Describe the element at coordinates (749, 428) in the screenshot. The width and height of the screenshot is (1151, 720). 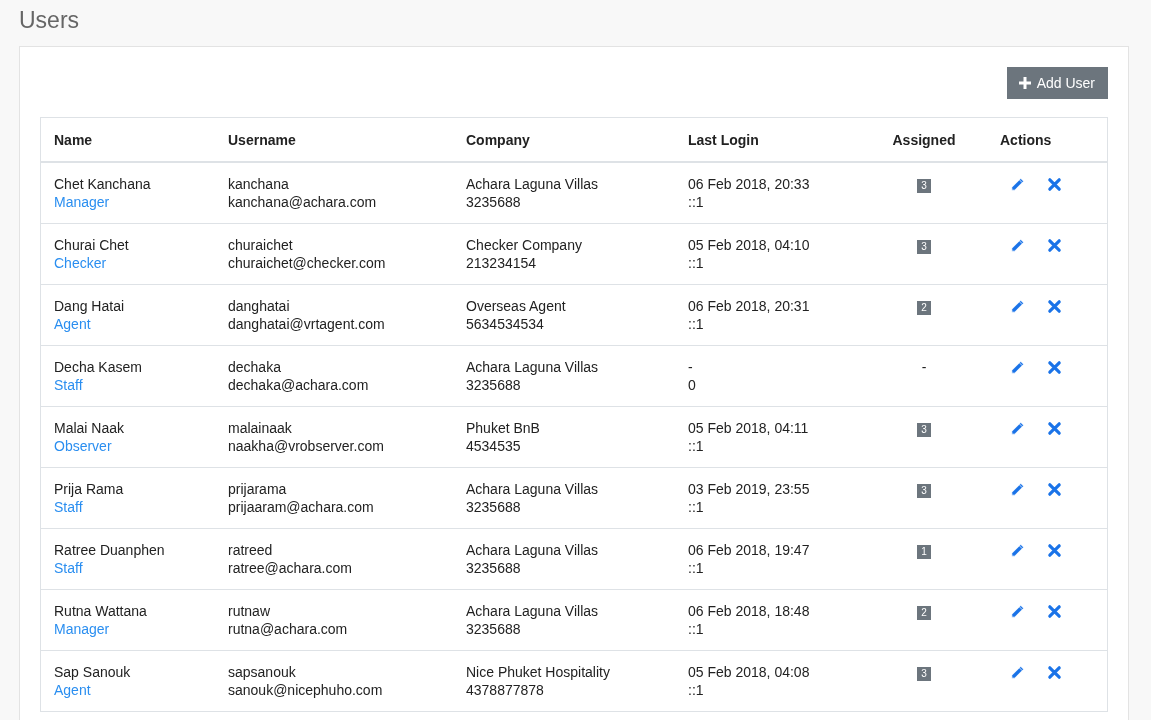
I see `last-login-time: 05 Feb 2018, 04:11` at that location.